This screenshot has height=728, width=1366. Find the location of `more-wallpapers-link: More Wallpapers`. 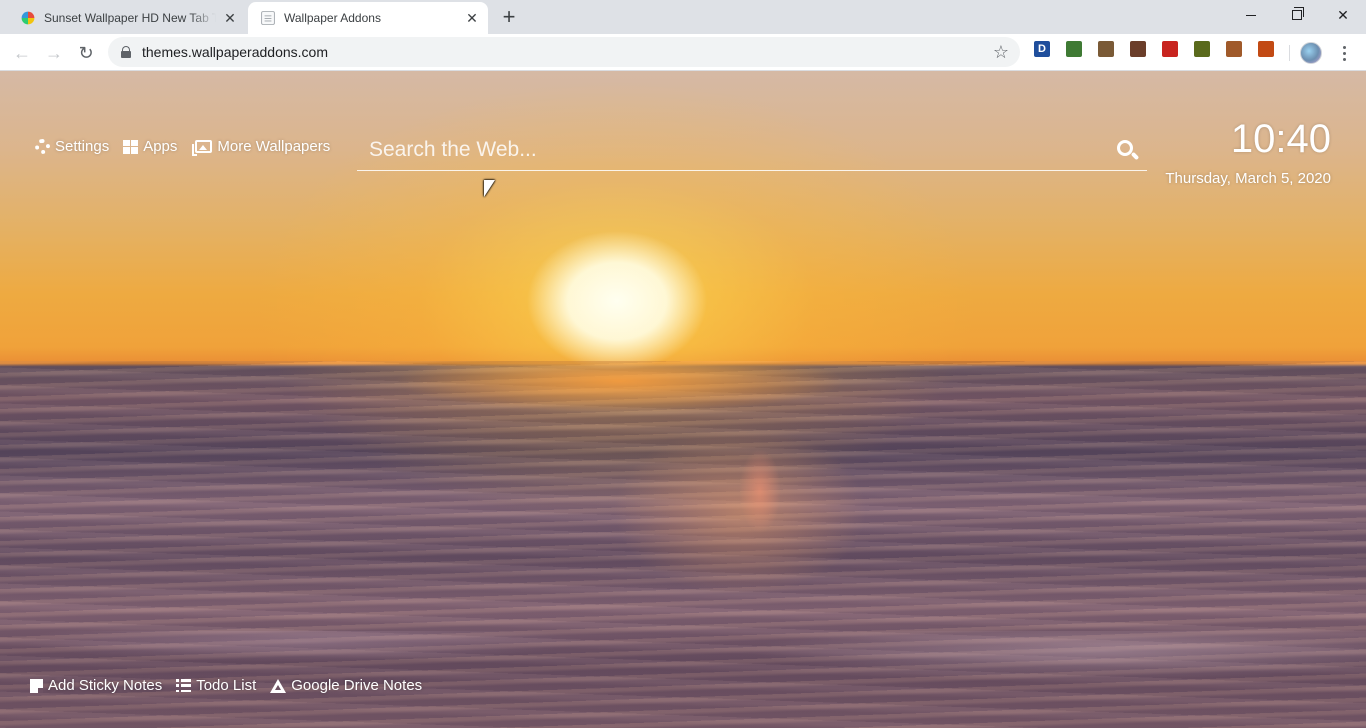

more-wallpapers-link: More Wallpapers is located at coordinates (261, 147).